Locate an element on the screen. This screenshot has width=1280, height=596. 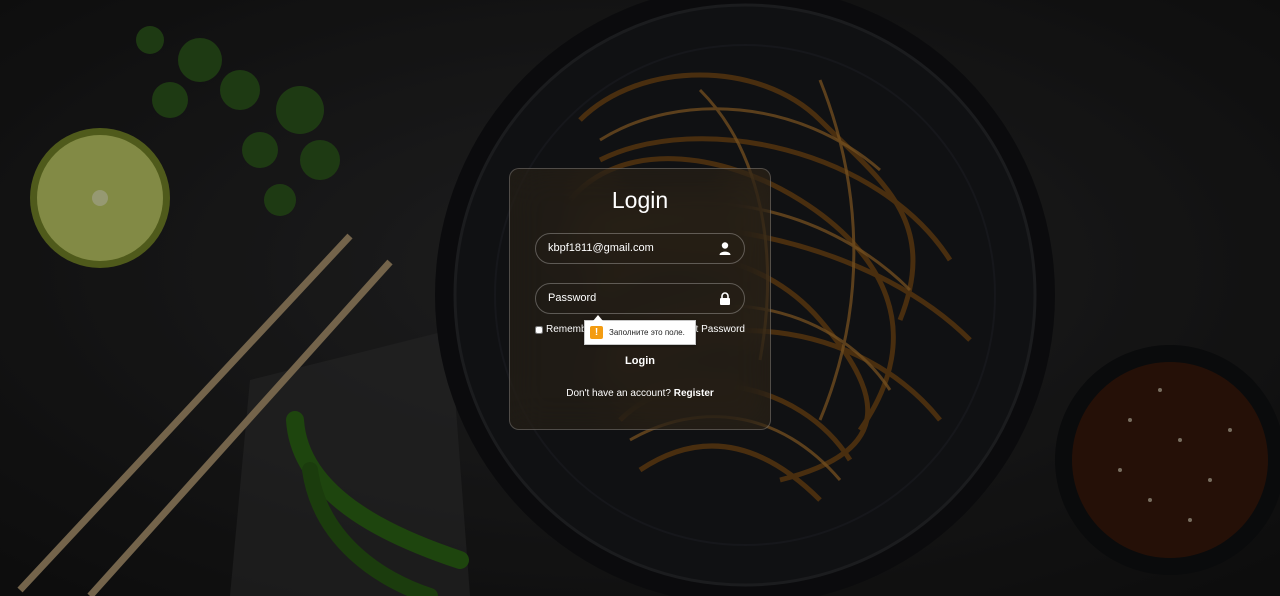
login-button: Login is located at coordinates (640, 361).